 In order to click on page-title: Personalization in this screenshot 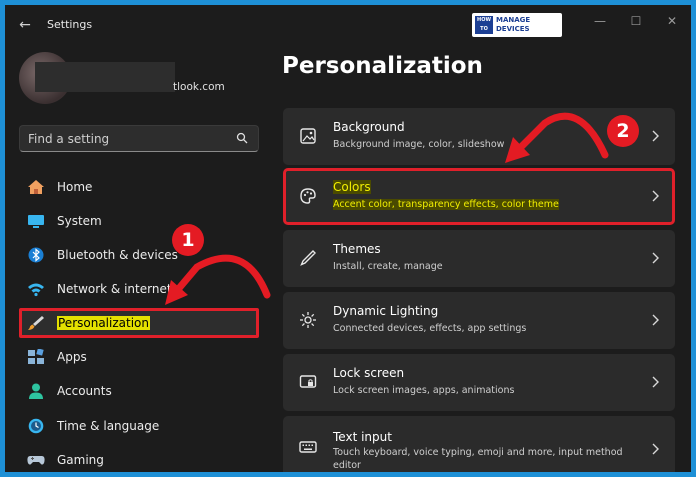, I will do `click(382, 66)`.